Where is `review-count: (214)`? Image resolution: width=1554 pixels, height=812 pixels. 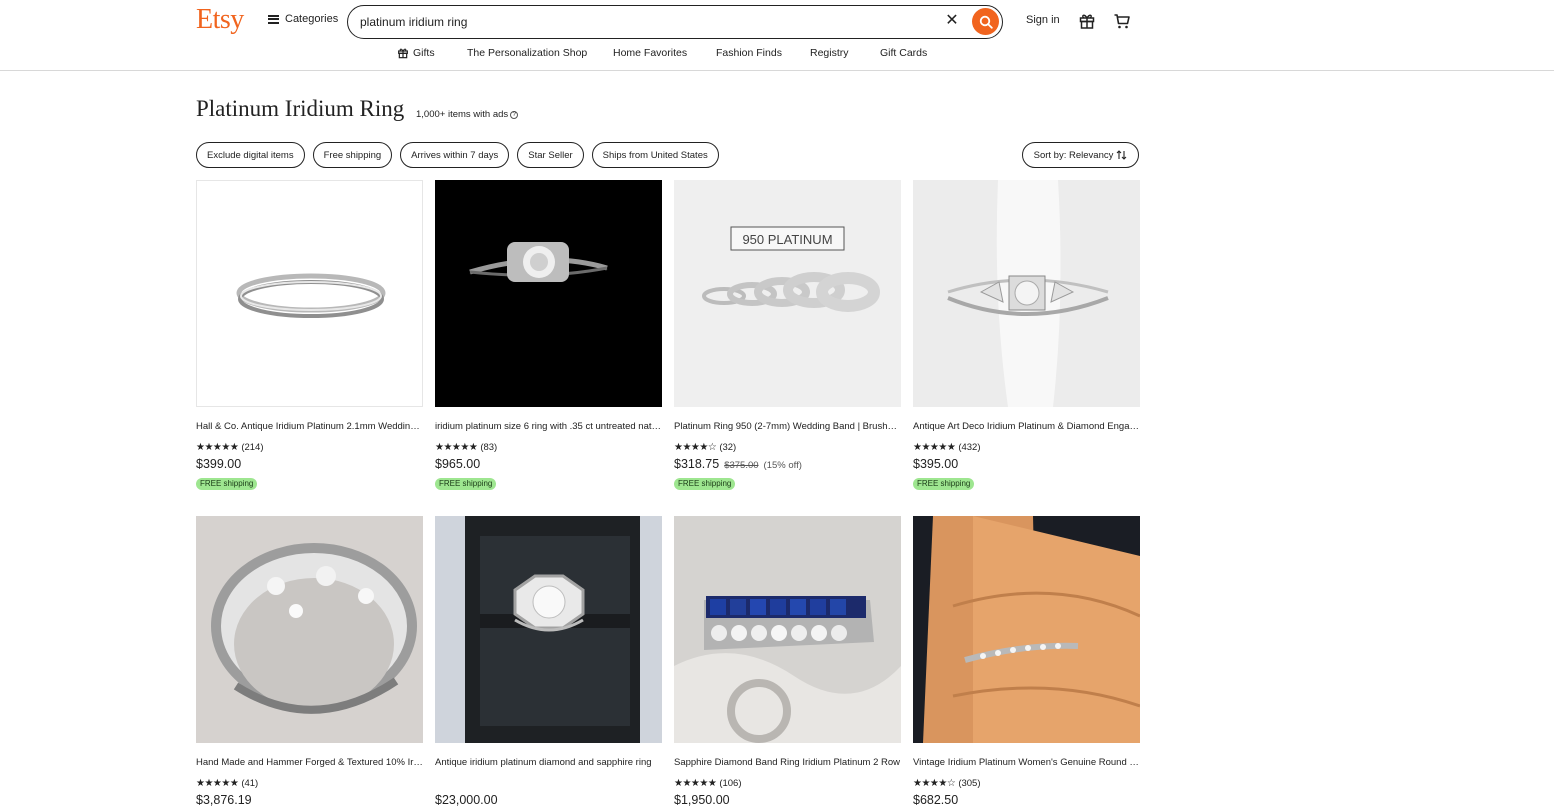
review-count: (214) is located at coordinates (252, 447).